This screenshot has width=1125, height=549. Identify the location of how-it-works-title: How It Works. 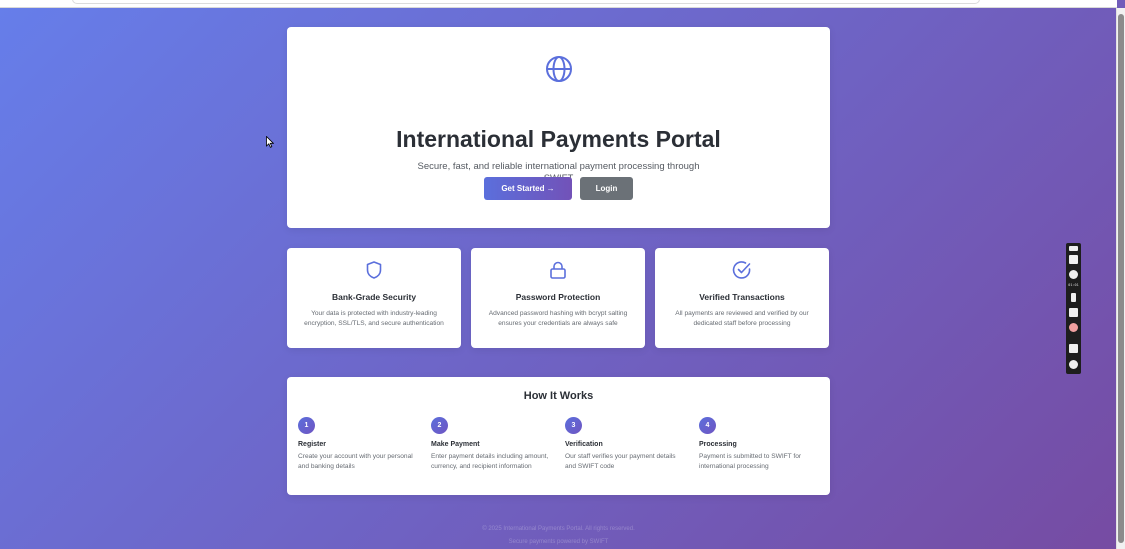
(558, 396).